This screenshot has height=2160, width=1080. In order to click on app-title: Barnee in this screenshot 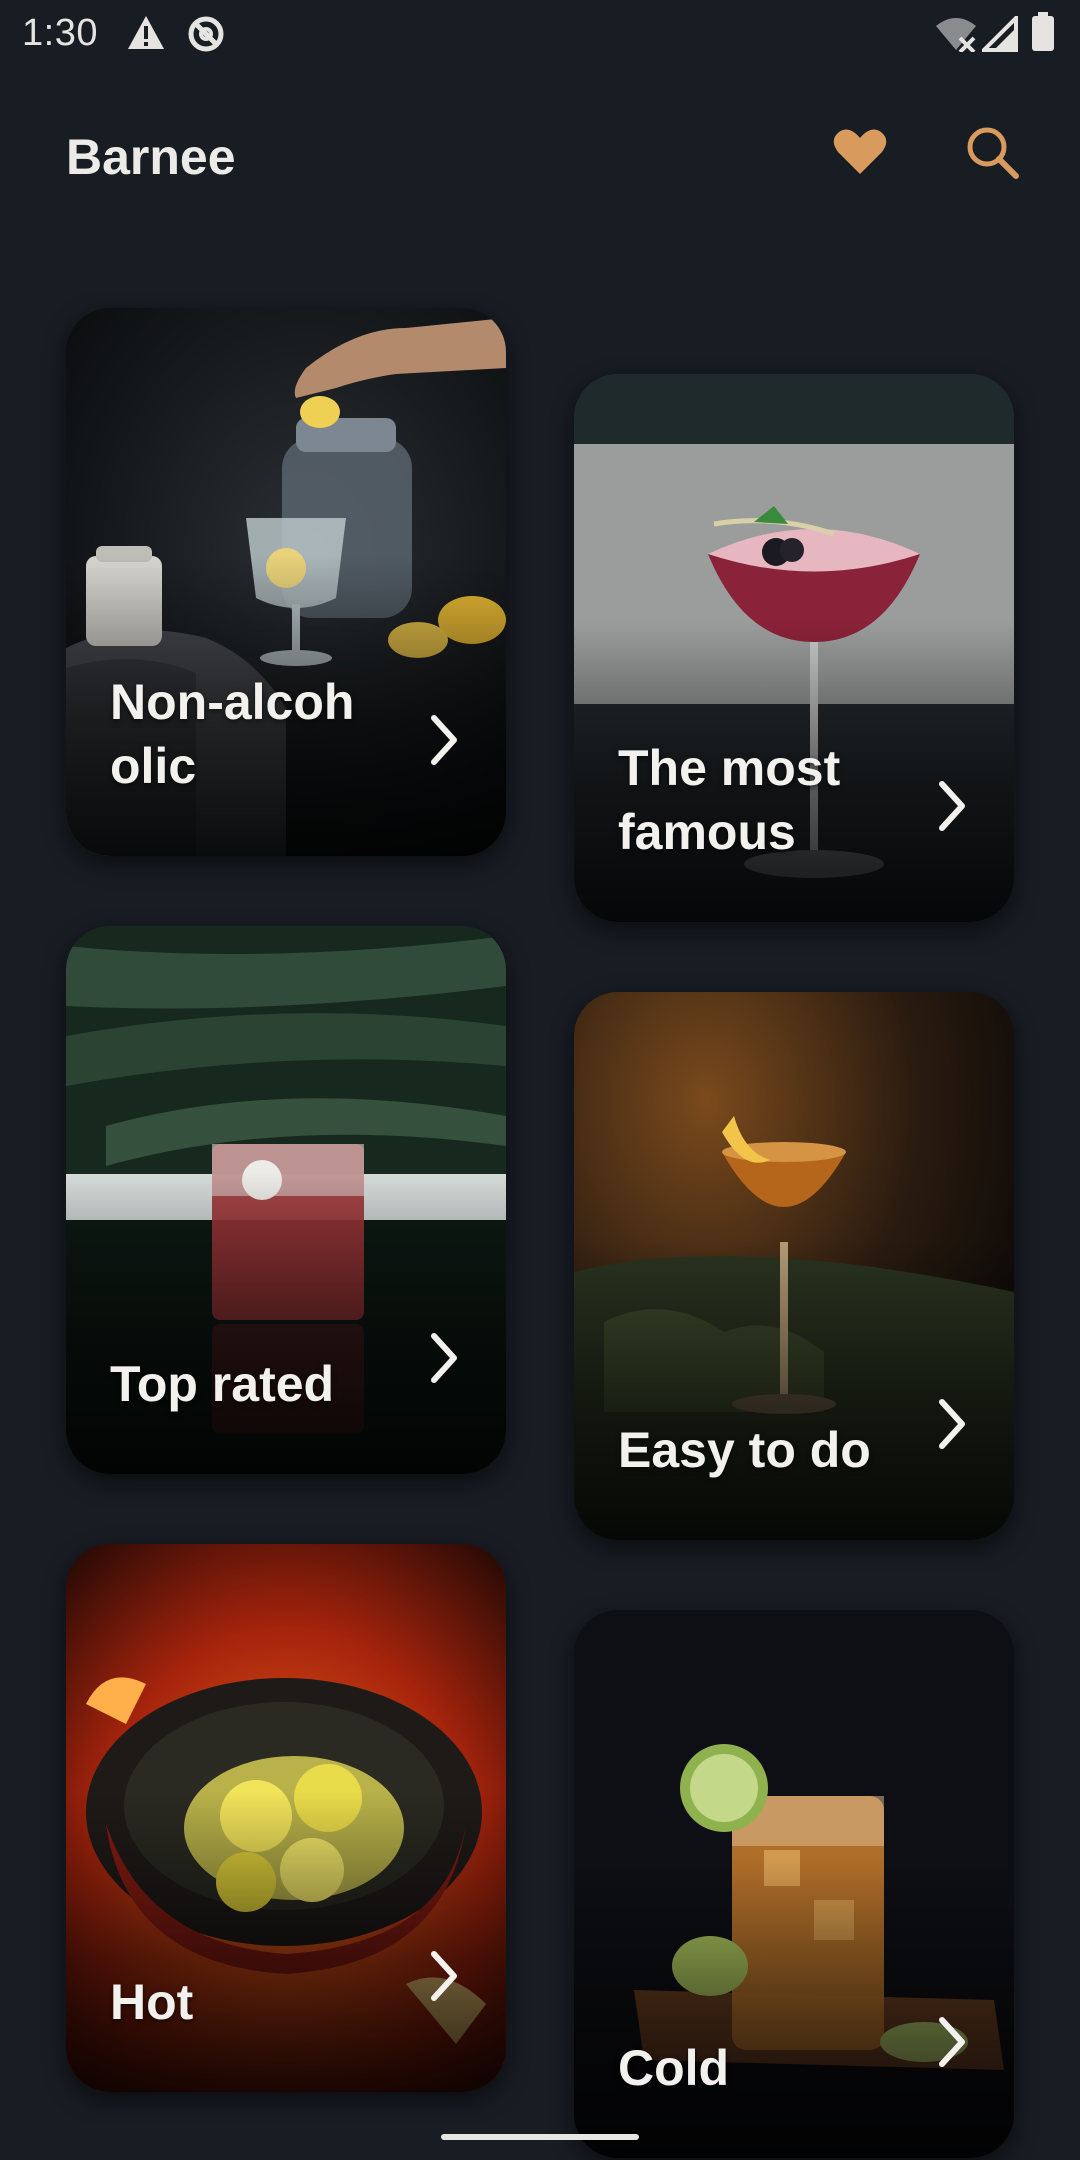, I will do `click(151, 157)`.